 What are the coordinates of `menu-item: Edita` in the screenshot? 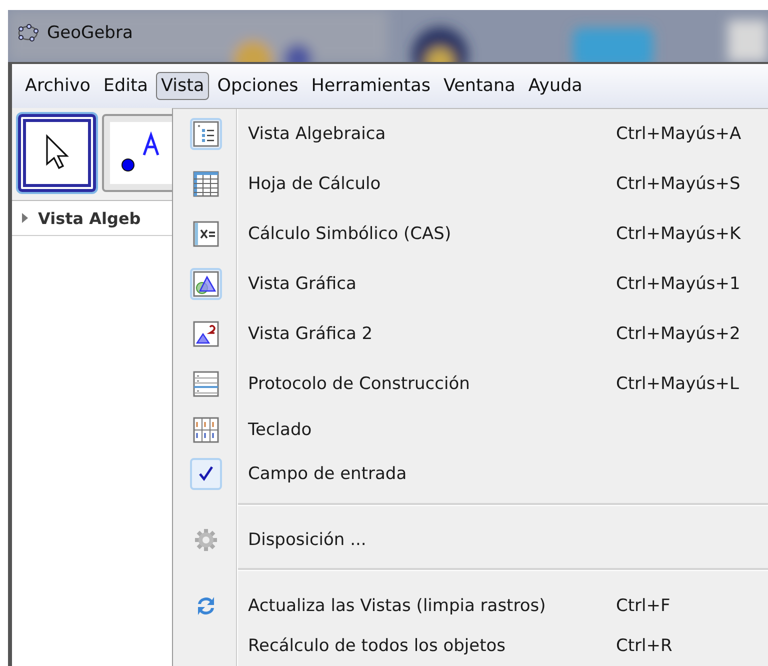 It's located at (126, 86).